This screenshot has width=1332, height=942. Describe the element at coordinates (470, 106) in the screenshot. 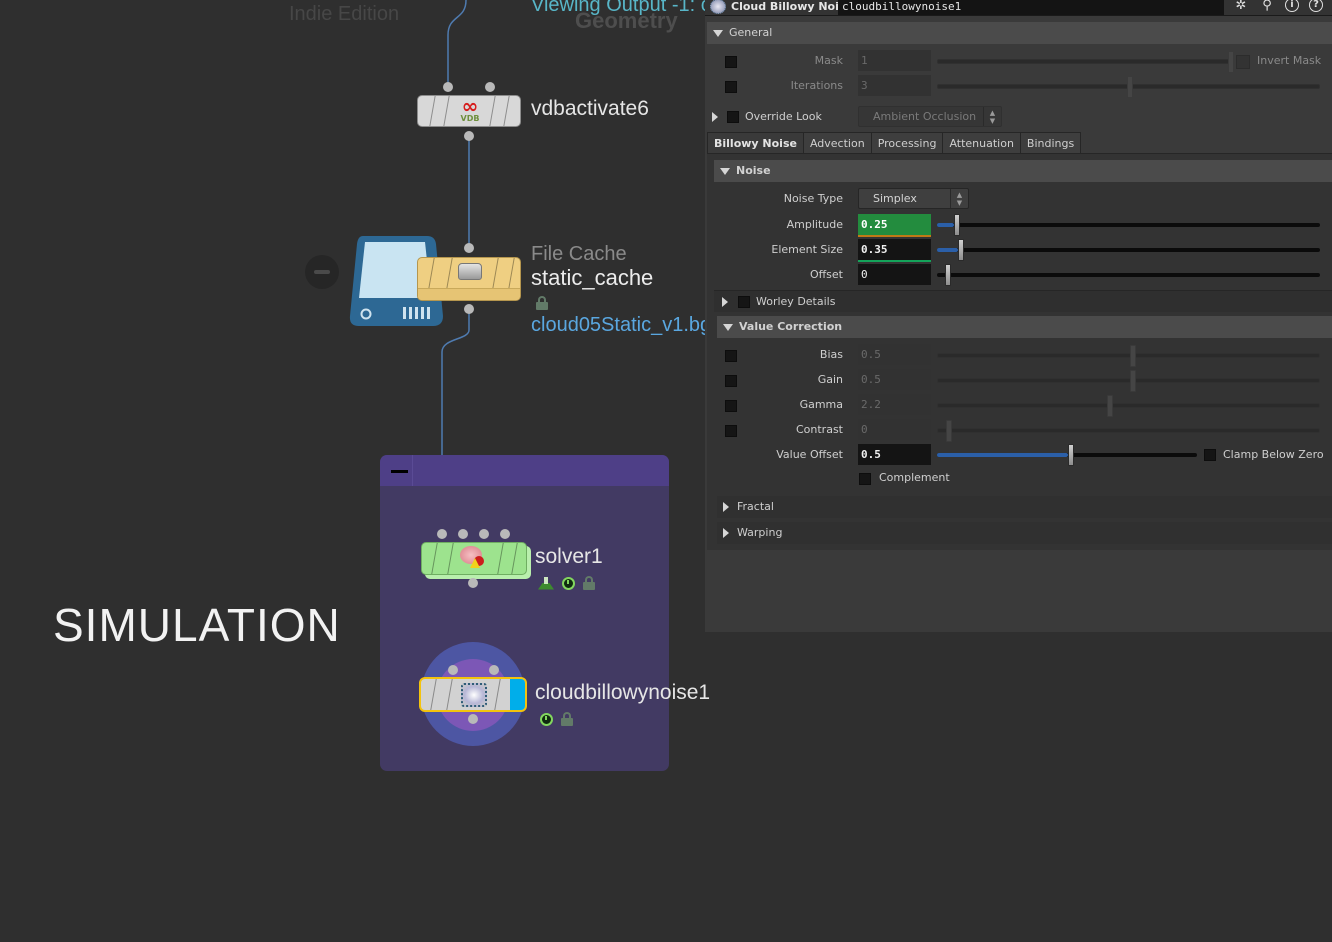

I see `infinity-glyph: ∞` at that location.